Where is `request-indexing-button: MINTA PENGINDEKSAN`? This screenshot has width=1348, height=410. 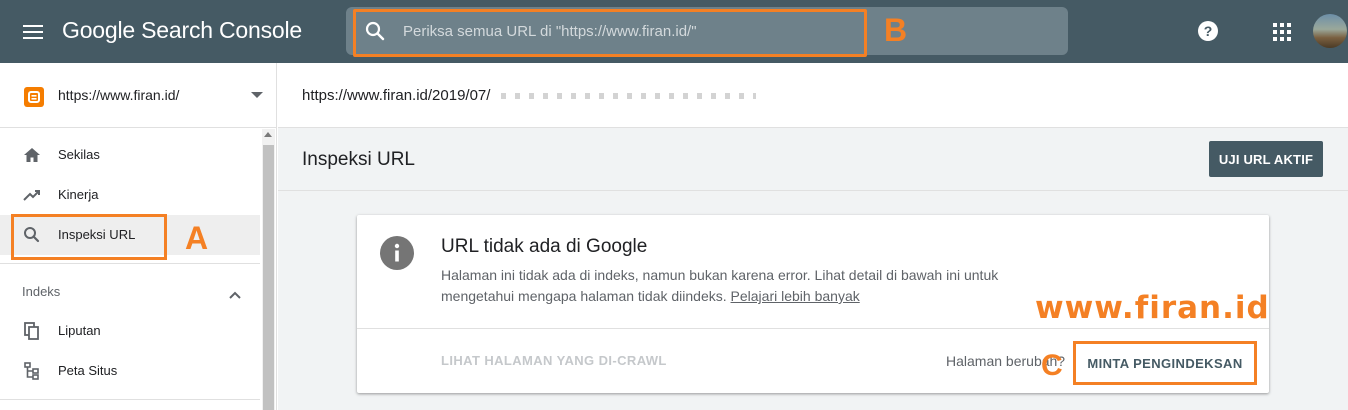
request-indexing-button: MINTA PENGINDEKSAN is located at coordinates (1165, 363).